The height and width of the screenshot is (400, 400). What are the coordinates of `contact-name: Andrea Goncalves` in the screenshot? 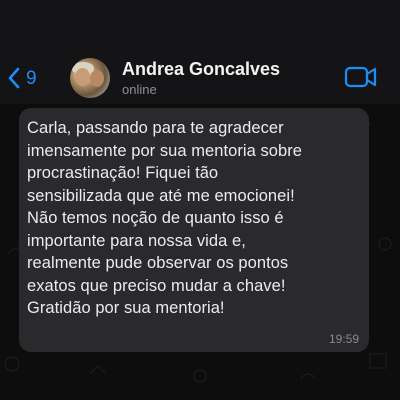 It's located at (201, 69).